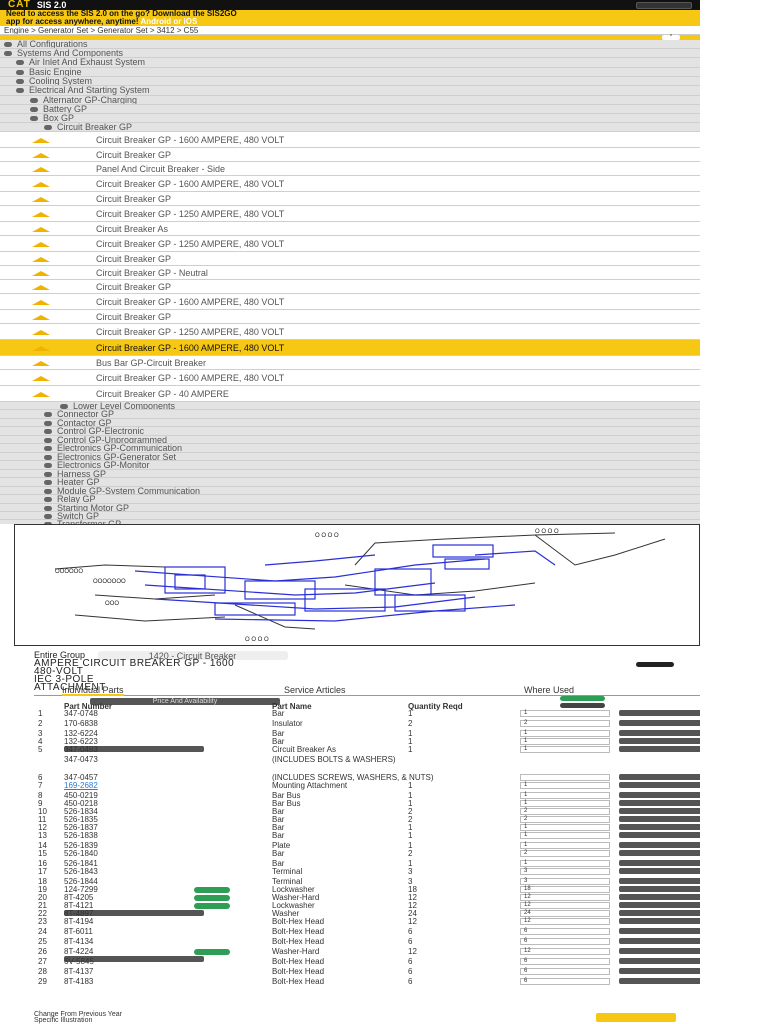 The image size is (768, 1024). I want to click on parts-row: 29 8T-4183 Bolt-Hex Head 6 6, so click(401, 982).